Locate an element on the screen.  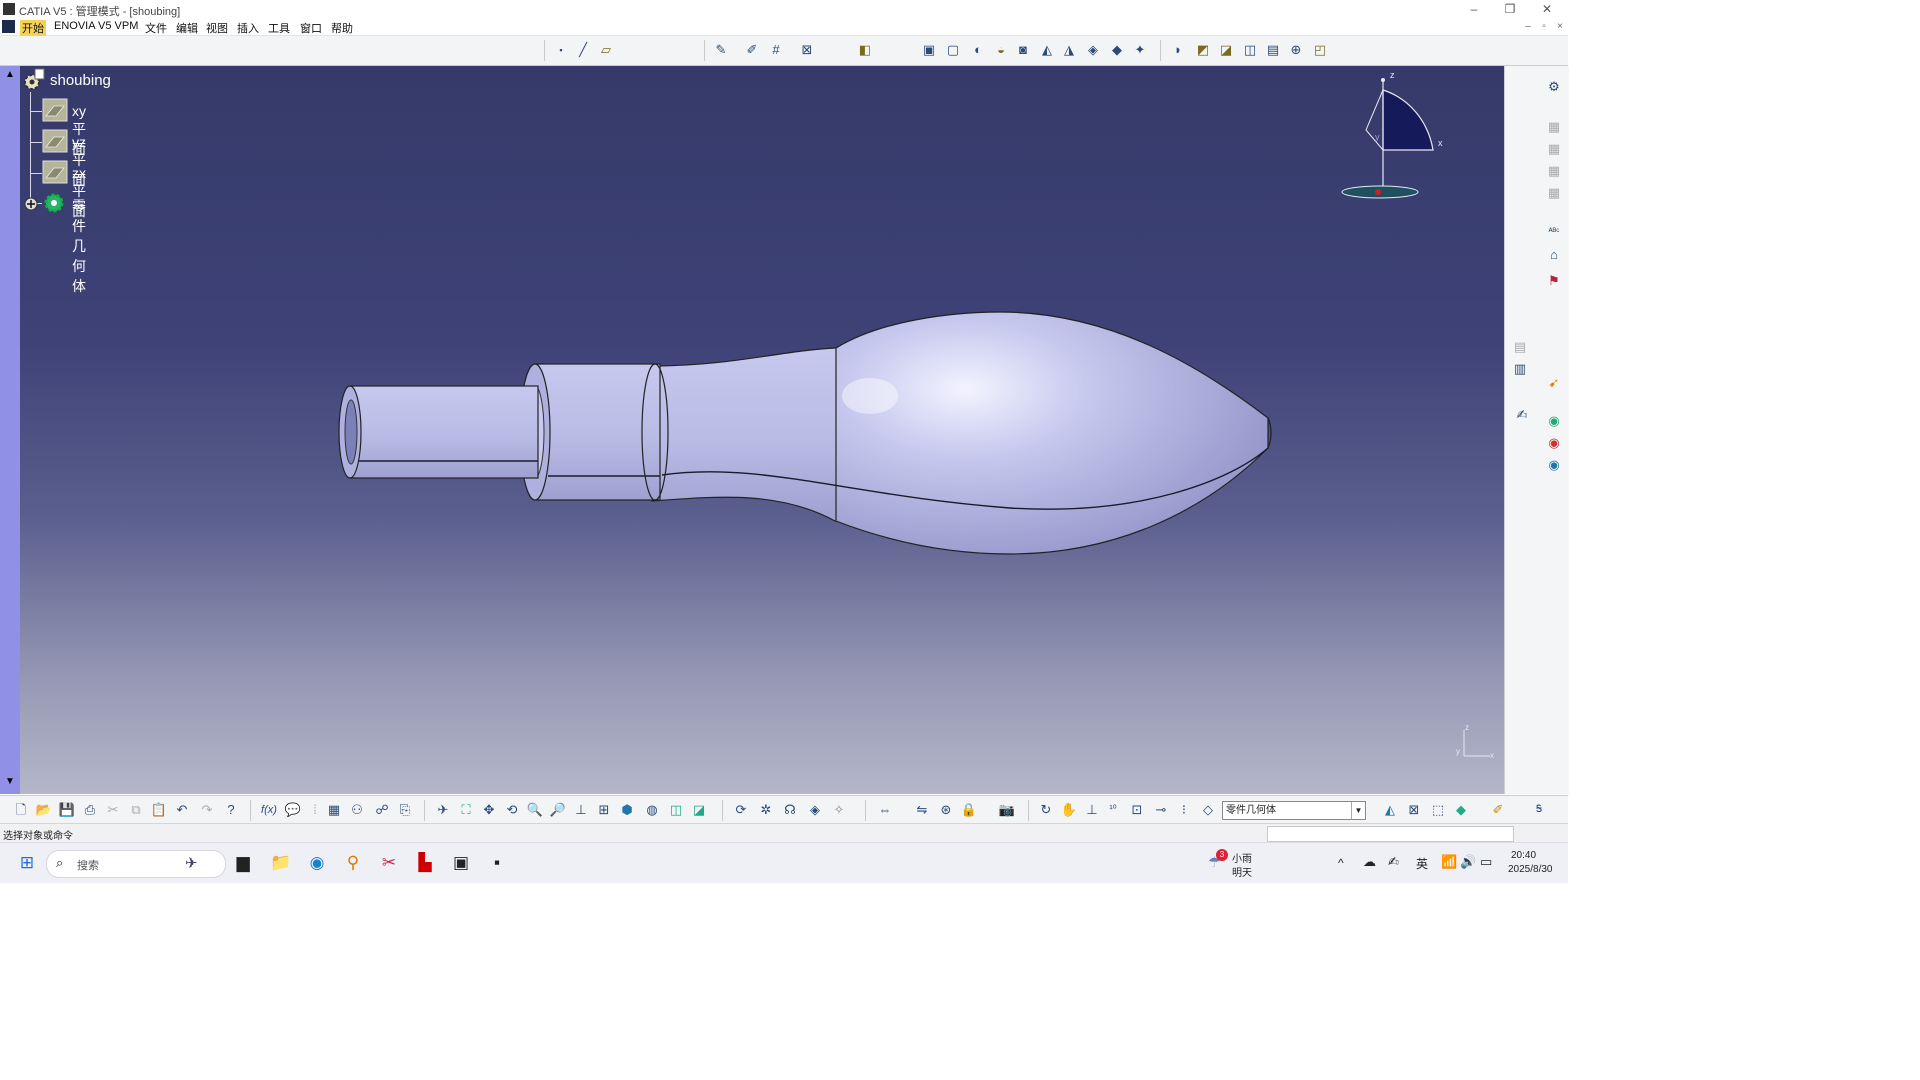
menu-edit: 编辑 is located at coordinates (187, 28).